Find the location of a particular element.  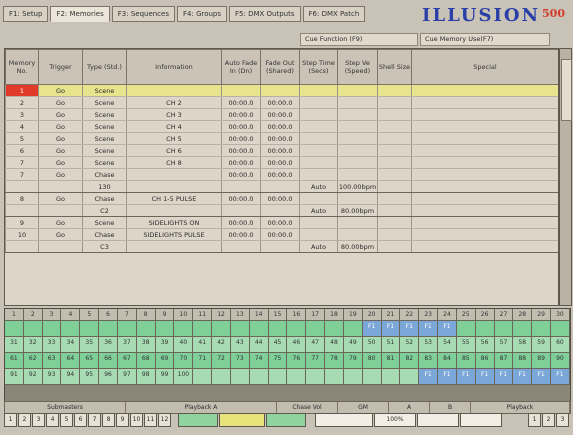

header-information: Information is located at coordinates (174, 67).